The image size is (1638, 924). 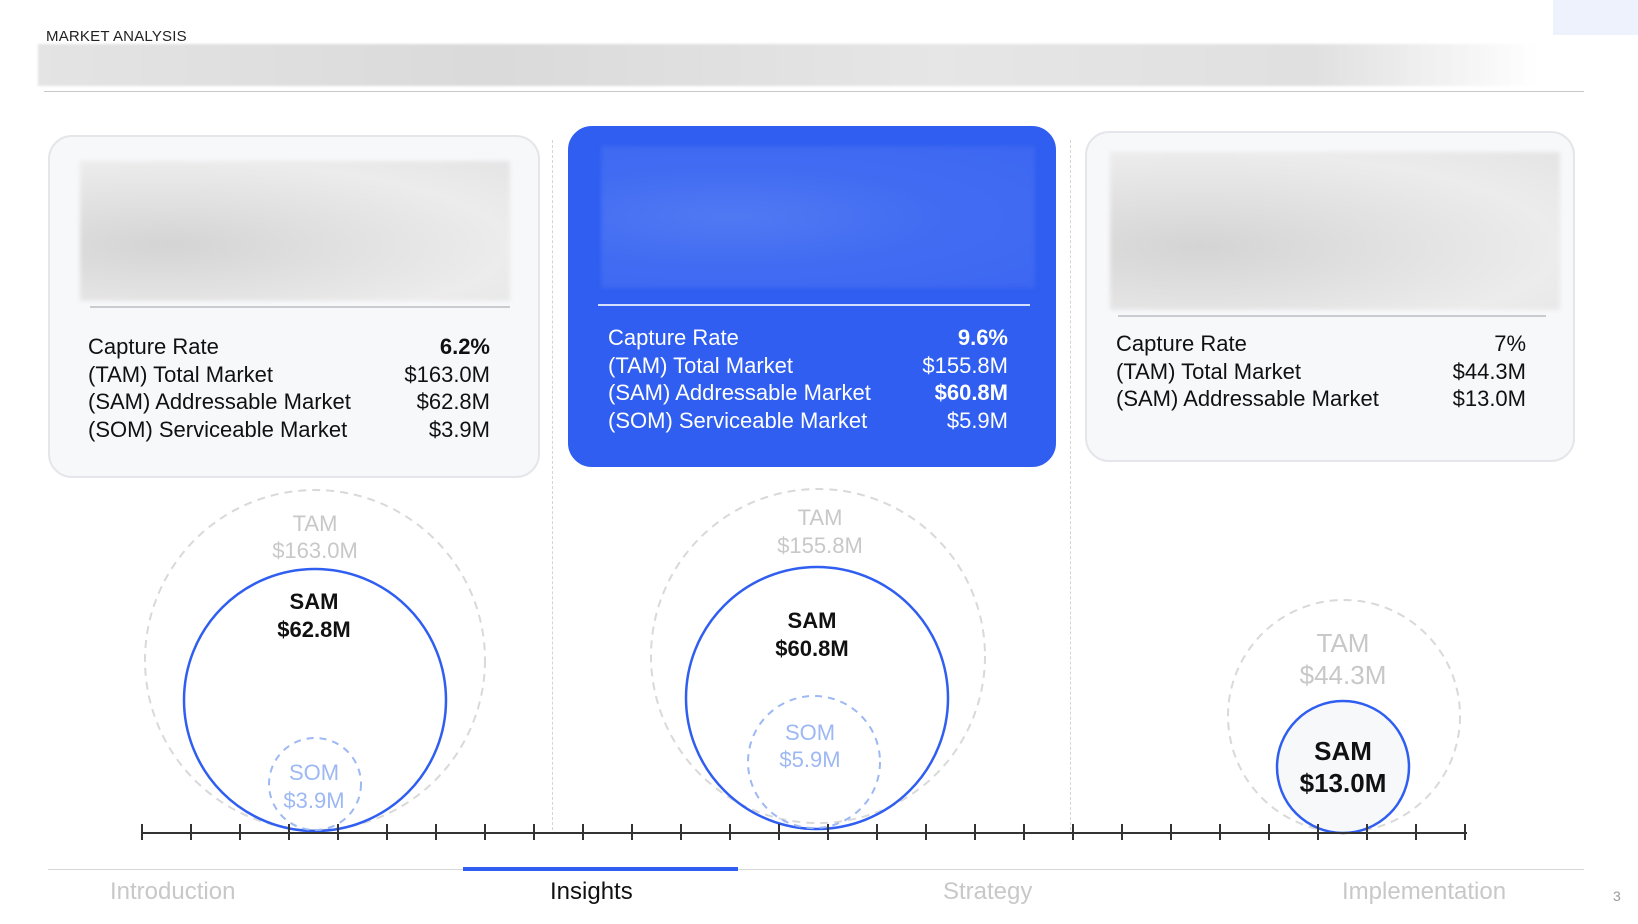 I want to click on page-number: 3, so click(x=1617, y=896).